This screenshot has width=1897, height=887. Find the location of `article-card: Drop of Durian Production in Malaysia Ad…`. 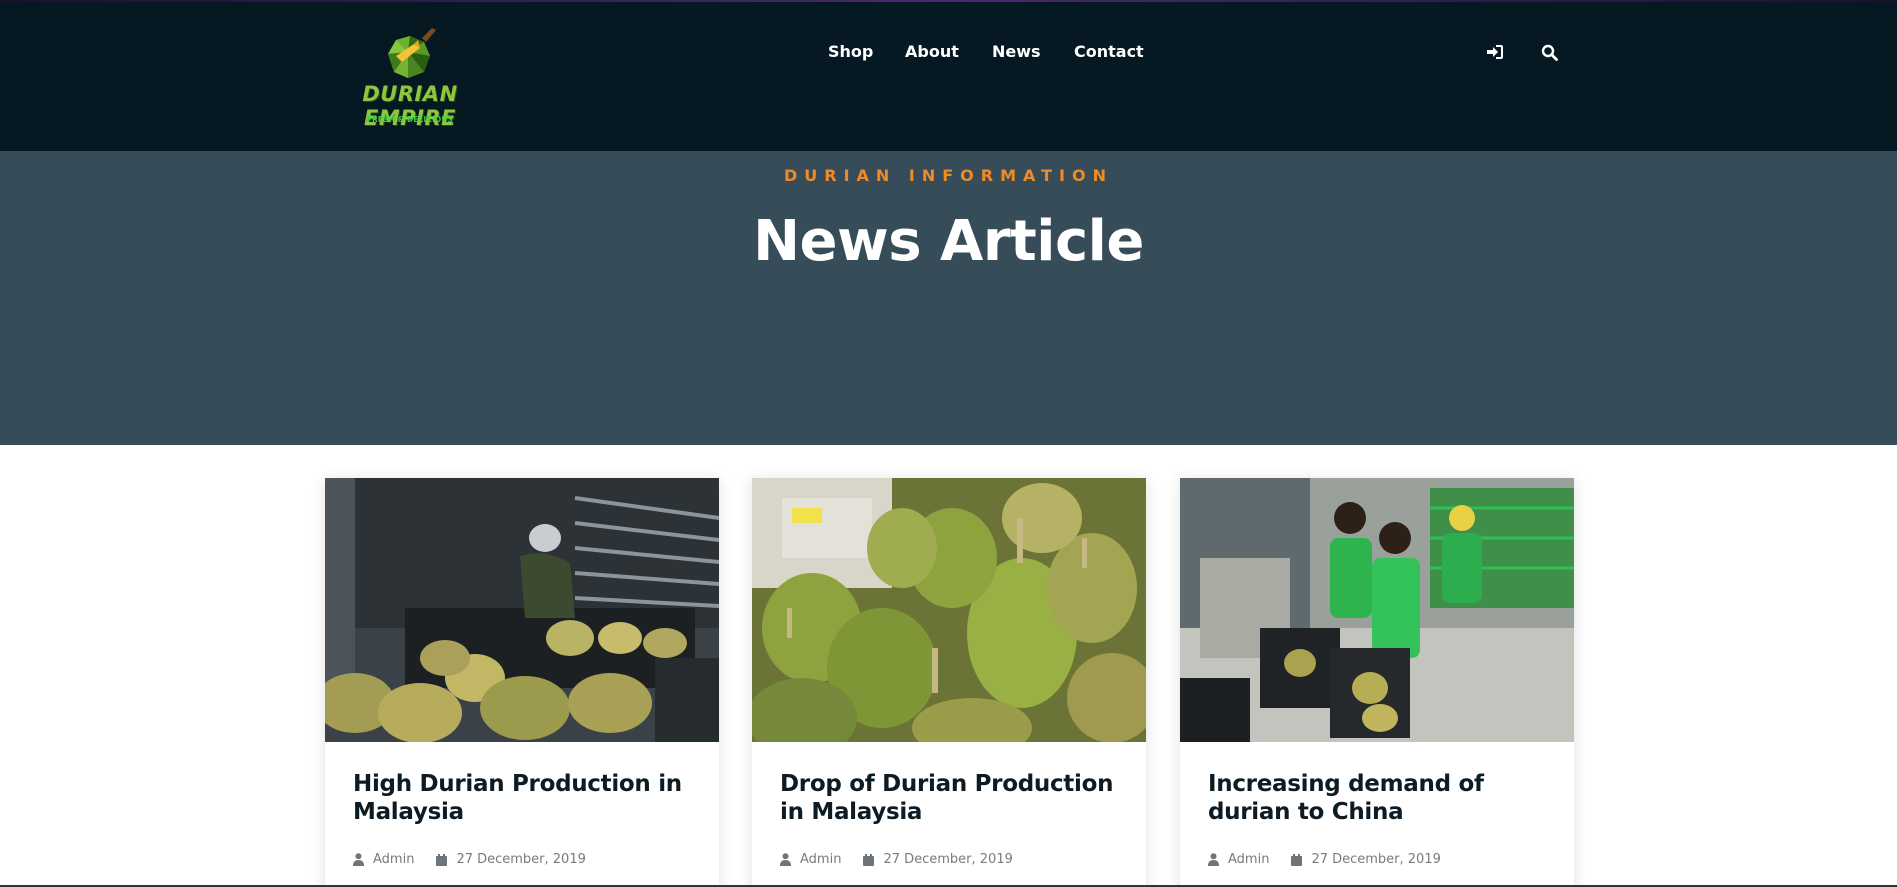

article-card: Drop of Durian Production in Malaysia Ad… is located at coordinates (949, 682).